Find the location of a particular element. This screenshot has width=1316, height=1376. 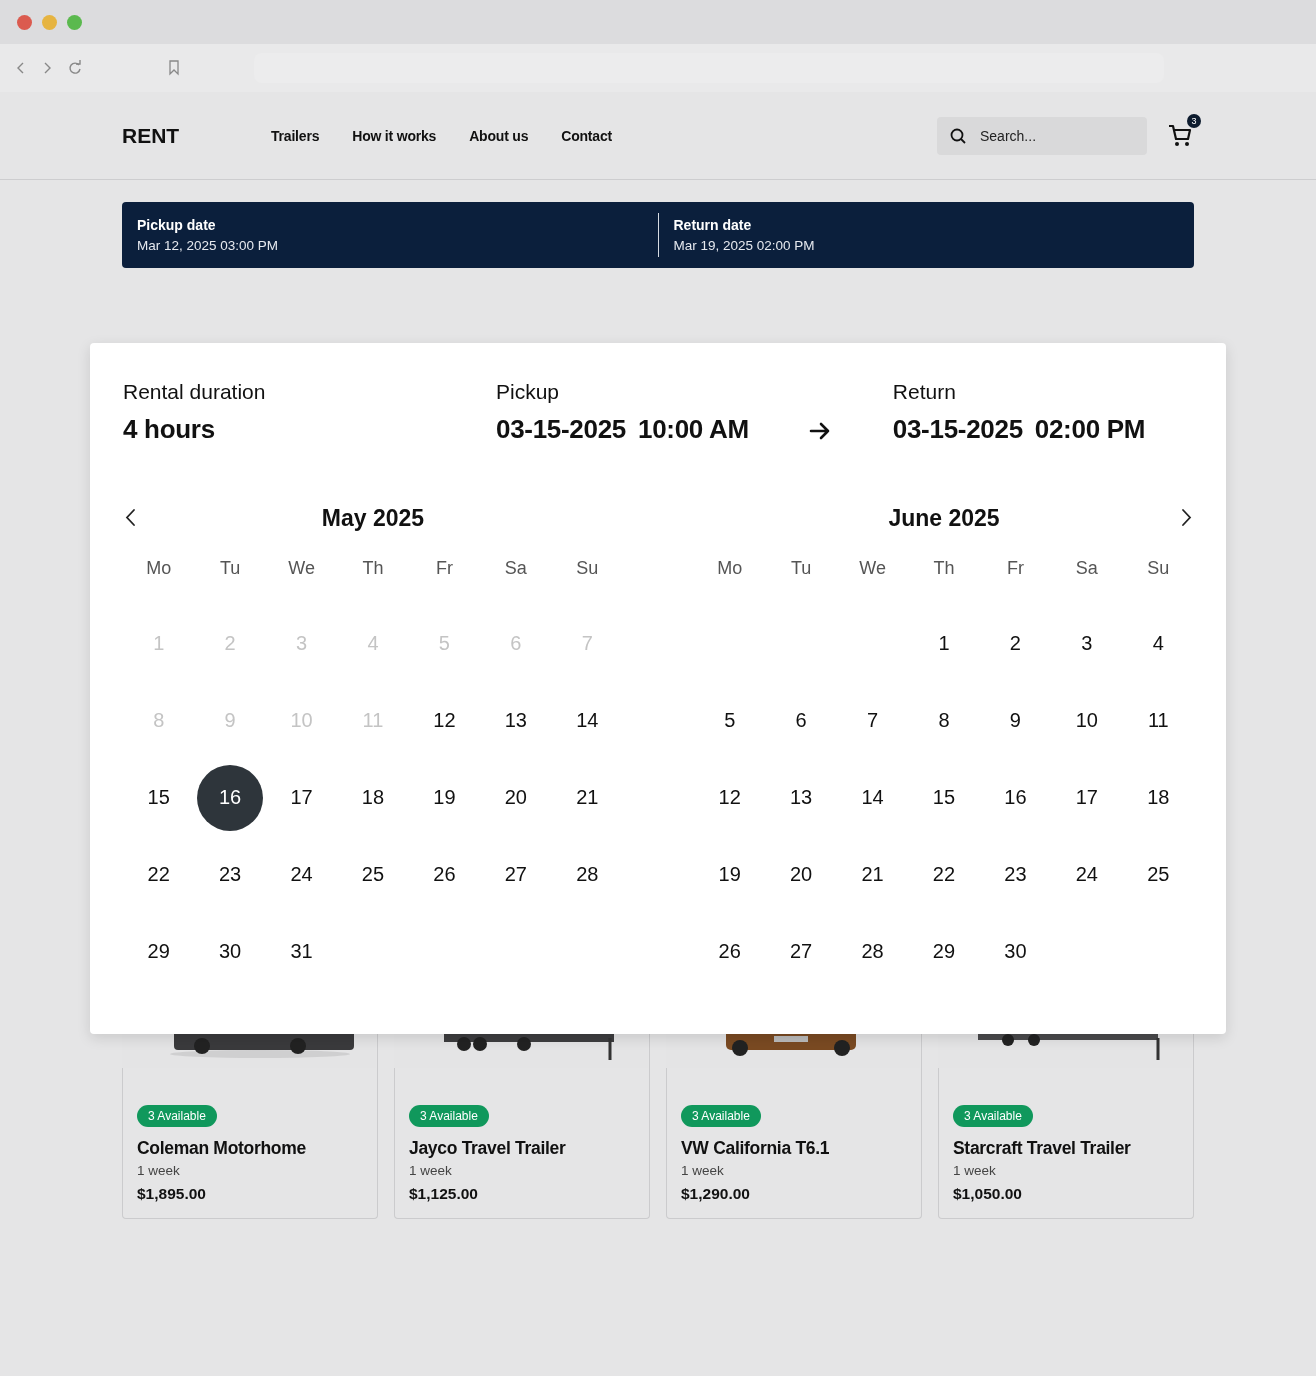

date-value: Mar 12, 2025 03:00 PM is located at coordinates (397, 245).